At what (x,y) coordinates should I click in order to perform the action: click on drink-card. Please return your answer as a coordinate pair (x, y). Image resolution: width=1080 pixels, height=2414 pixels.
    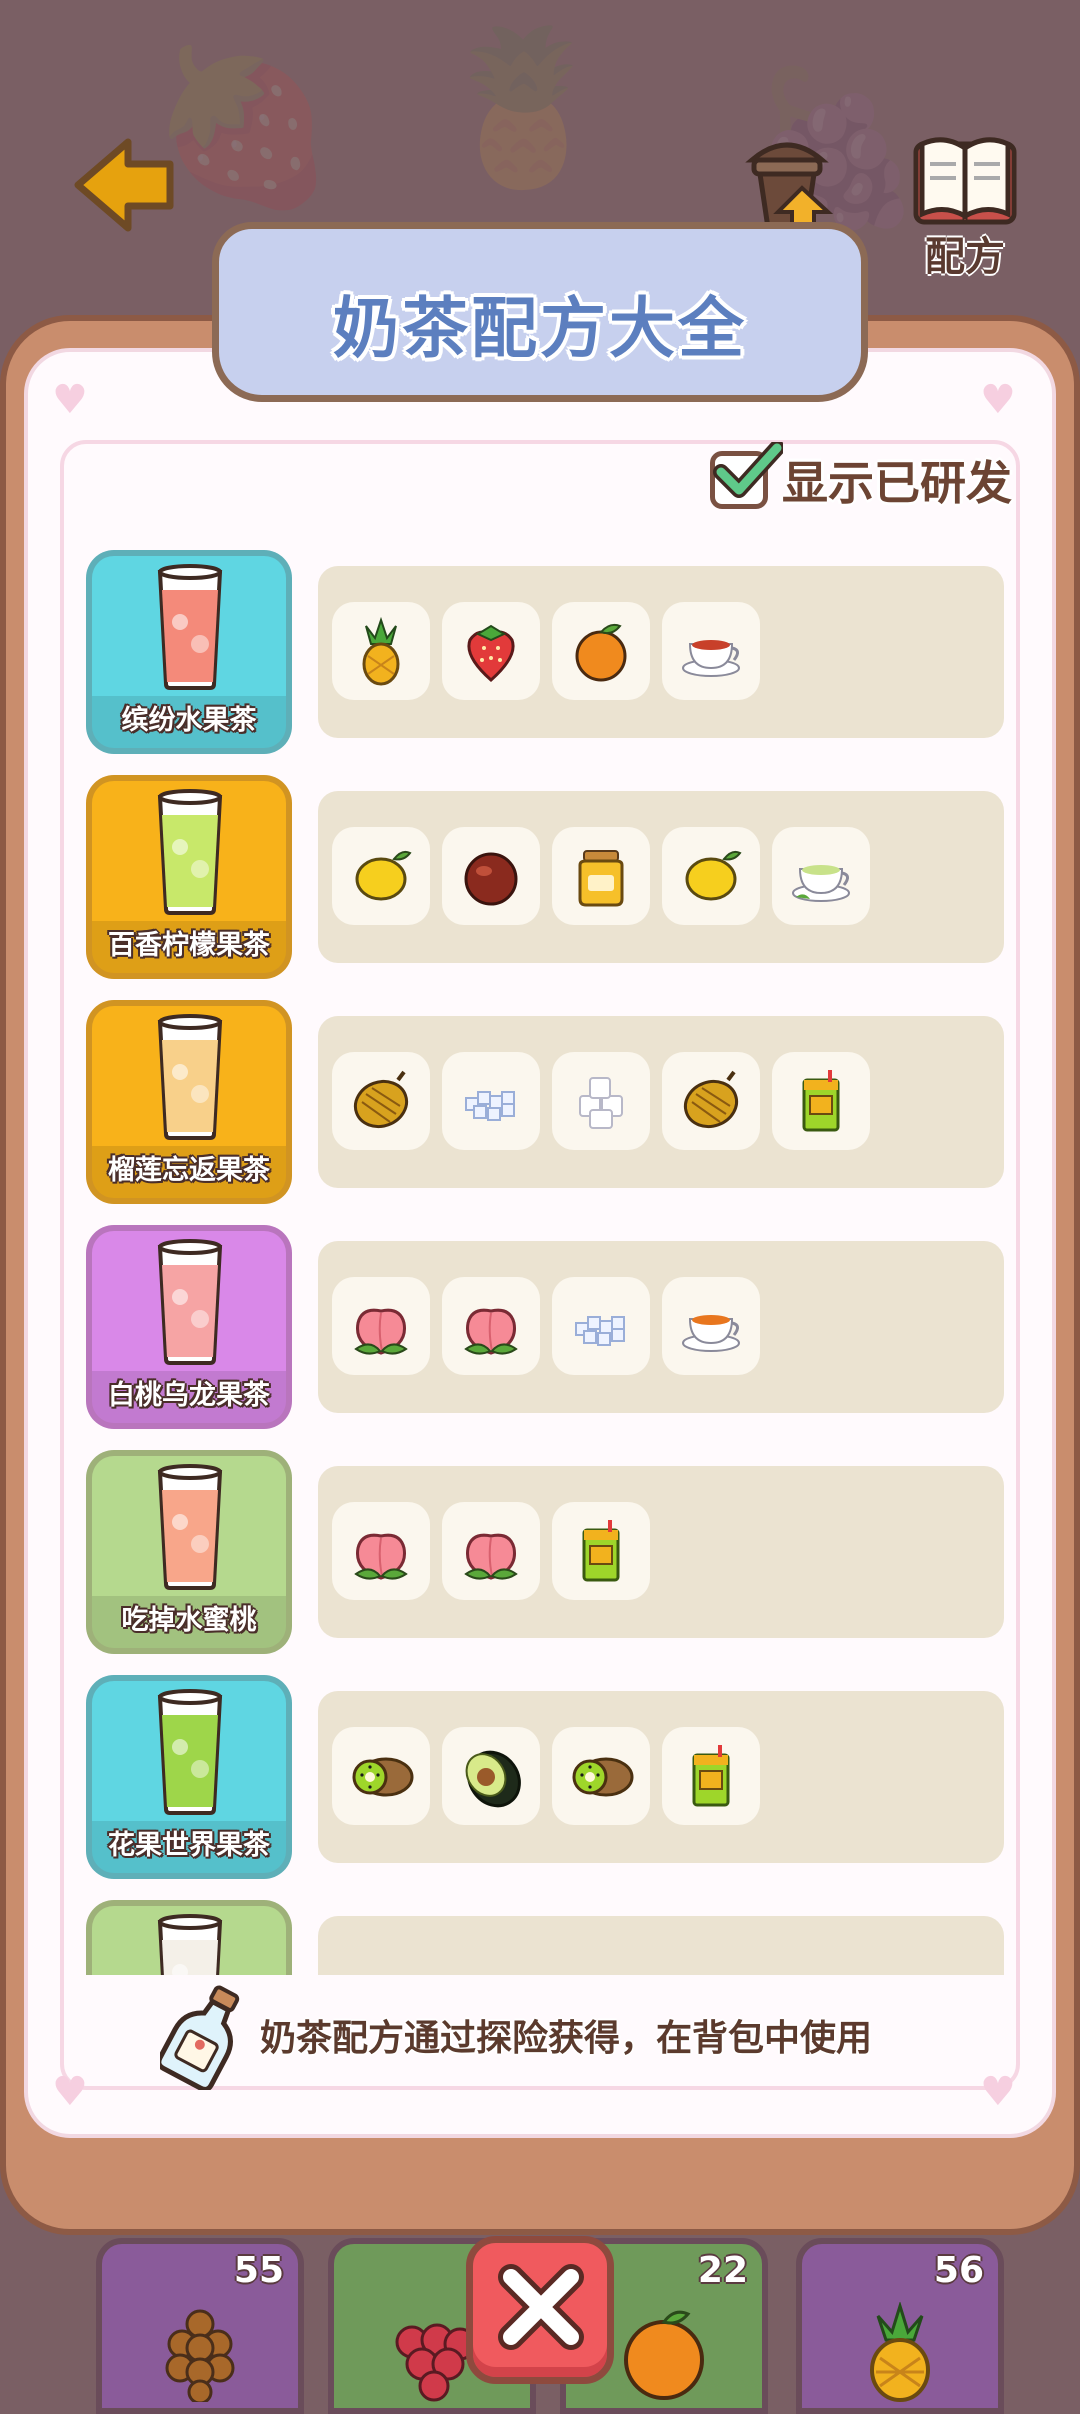
    Looking at the image, I should click on (189, 1937).